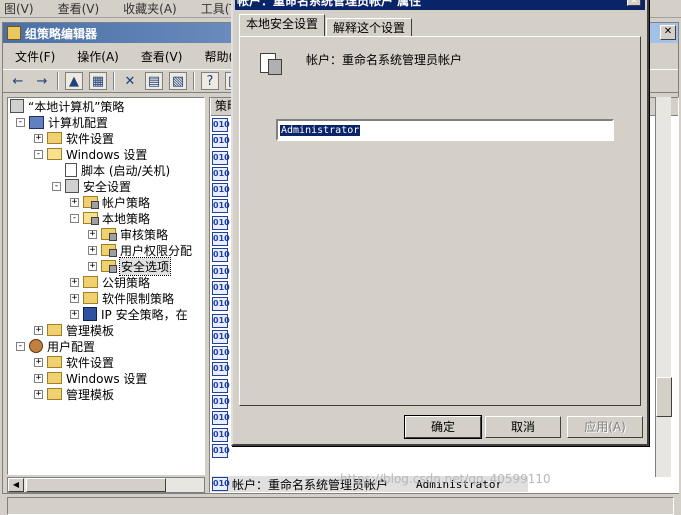  Describe the element at coordinates (130, 266) in the screenshot. I see `tree-item-security-options: + 安全选项` at that location.